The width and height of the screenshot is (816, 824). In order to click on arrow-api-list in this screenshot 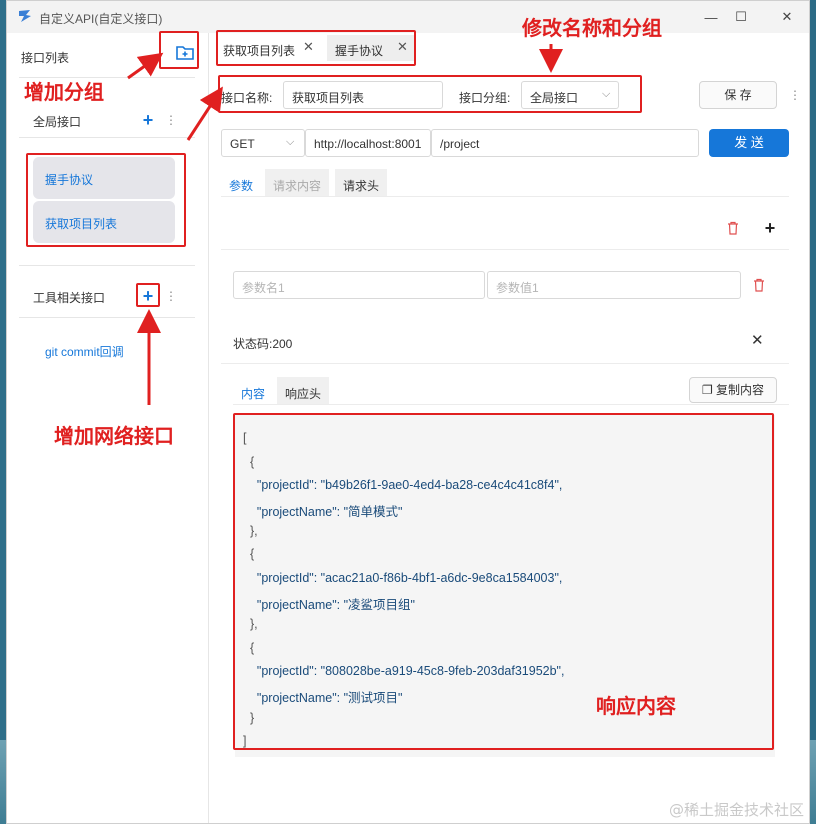, I will do `click(204, 113)`.